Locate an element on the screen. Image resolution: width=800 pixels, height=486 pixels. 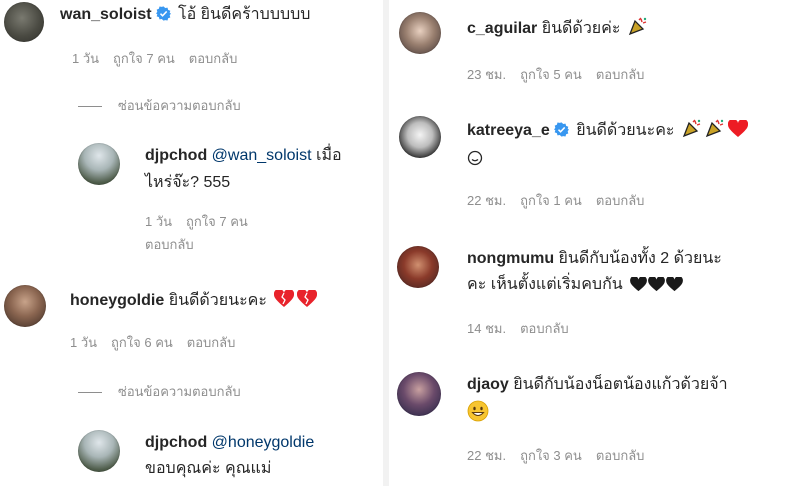
avatar-nongmumu is located at coordinates (418, 267).